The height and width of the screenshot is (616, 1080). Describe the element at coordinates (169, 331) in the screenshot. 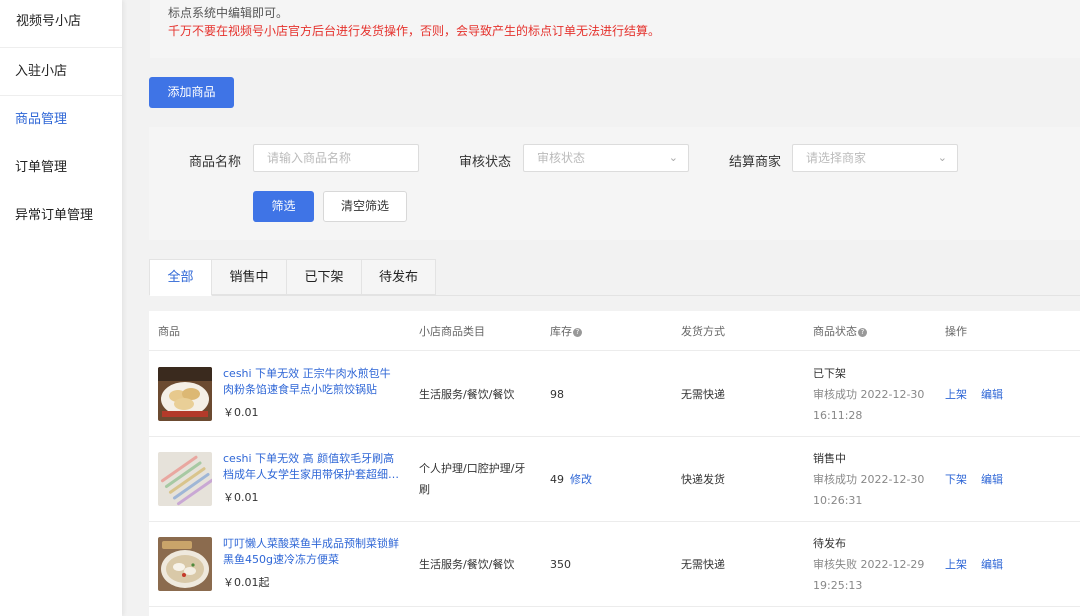

I see `col-product: 商品` at that location.